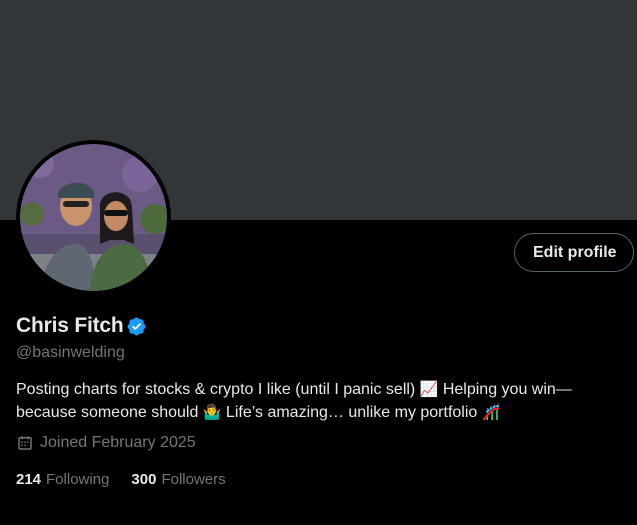  What do you see at coordinates (144, 479) in the screenshot?
I see `followers-count: 300` at bounding box center [144, 479].